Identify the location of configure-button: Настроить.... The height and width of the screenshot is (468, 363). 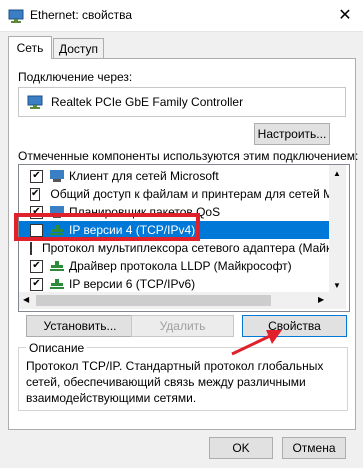
(292, 134).